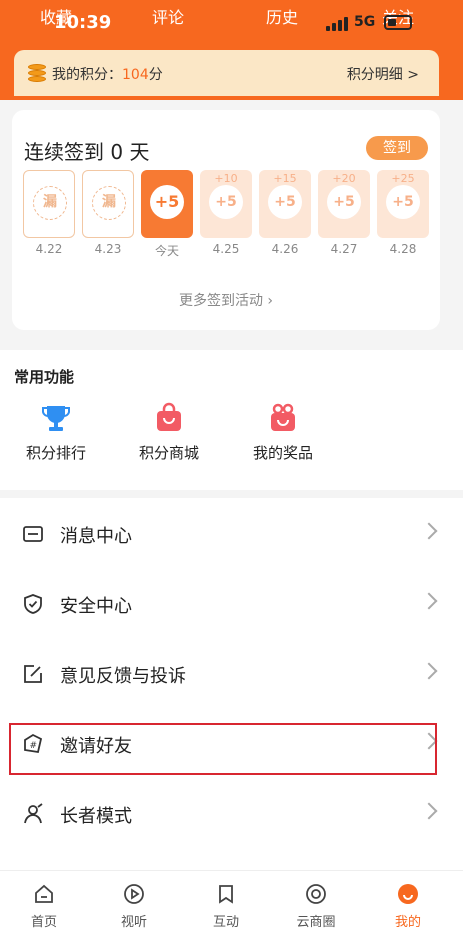 This screenshot has width=463, height=940. I want to click on nav-video: 视听, so click(134, 906).